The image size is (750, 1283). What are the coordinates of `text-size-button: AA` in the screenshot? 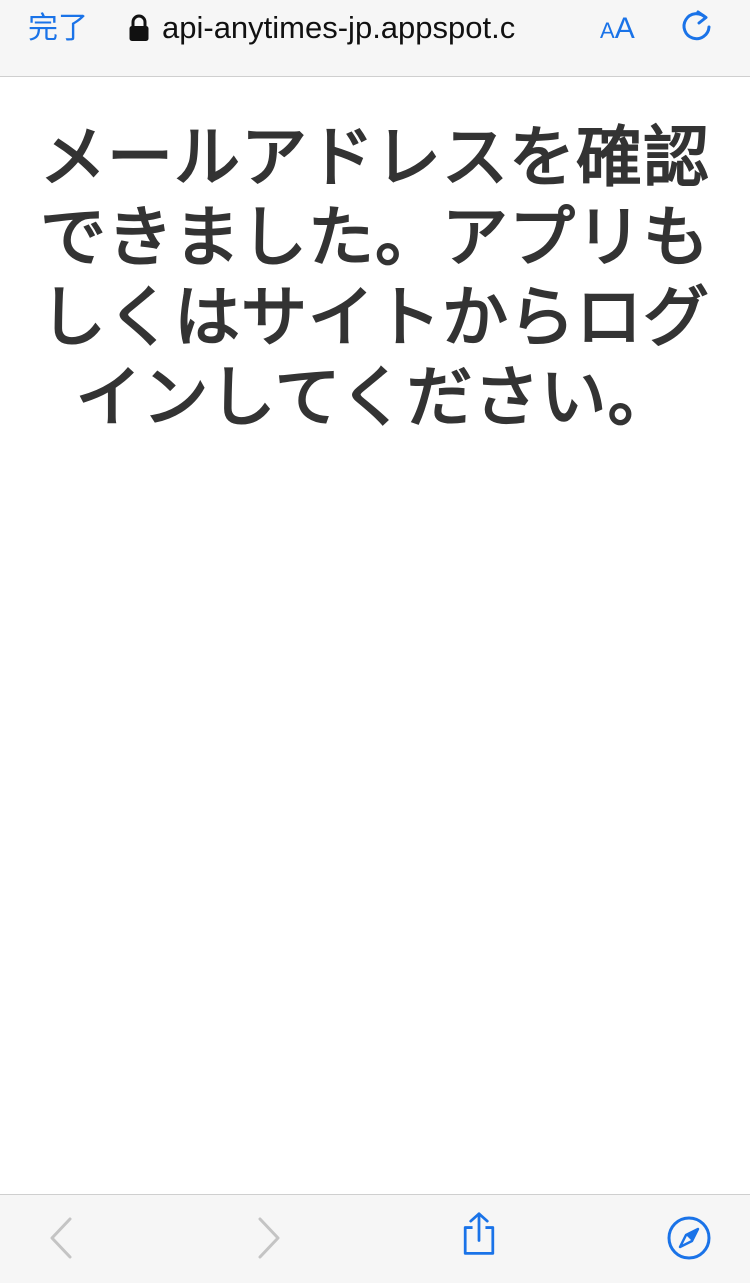 It's located at (617, 29).